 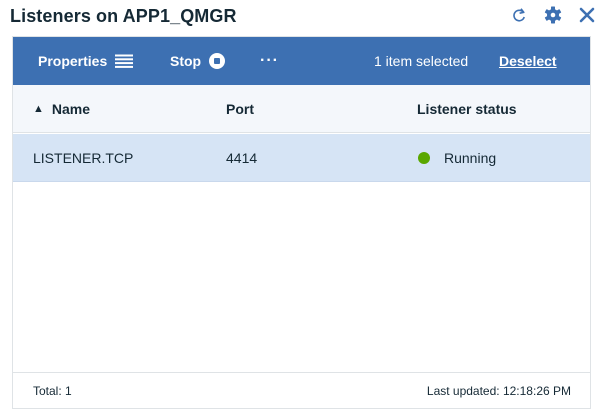 What do you see at coordinates (467, 109) in the screenshot?
I see `column-header-status: Listener status` at bounding box center [467, 109].